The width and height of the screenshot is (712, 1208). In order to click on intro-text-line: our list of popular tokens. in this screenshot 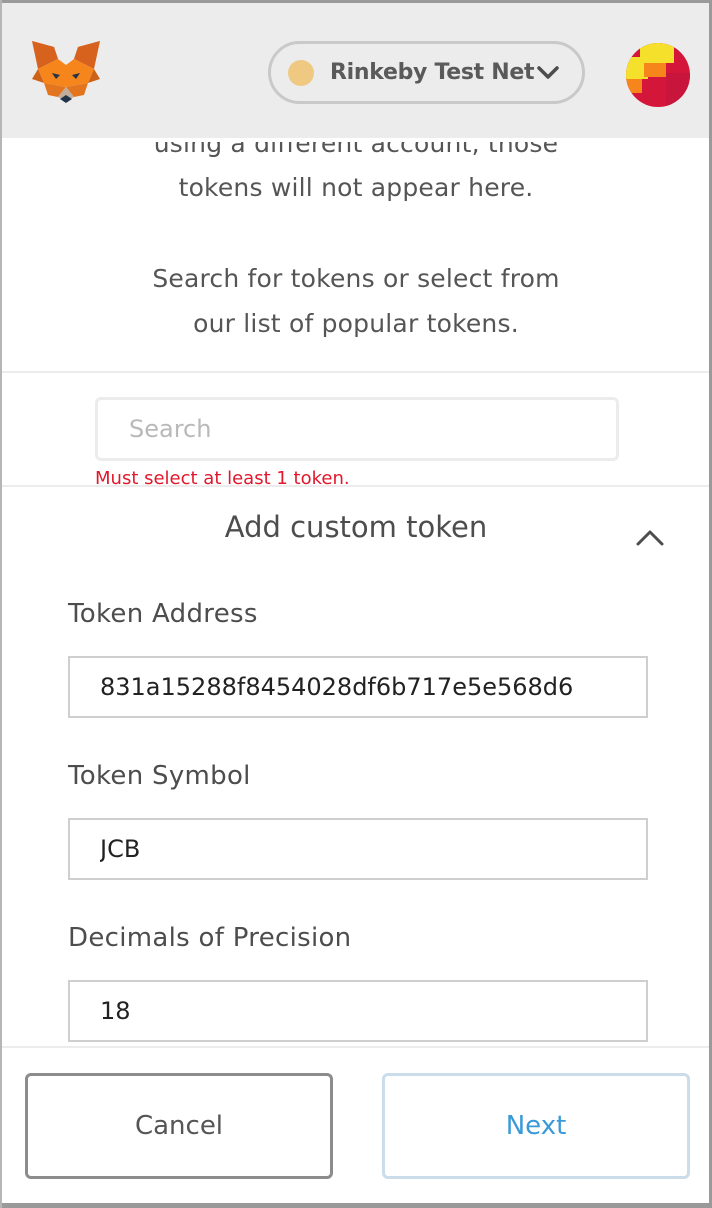, I will do `click(356, 323)`.